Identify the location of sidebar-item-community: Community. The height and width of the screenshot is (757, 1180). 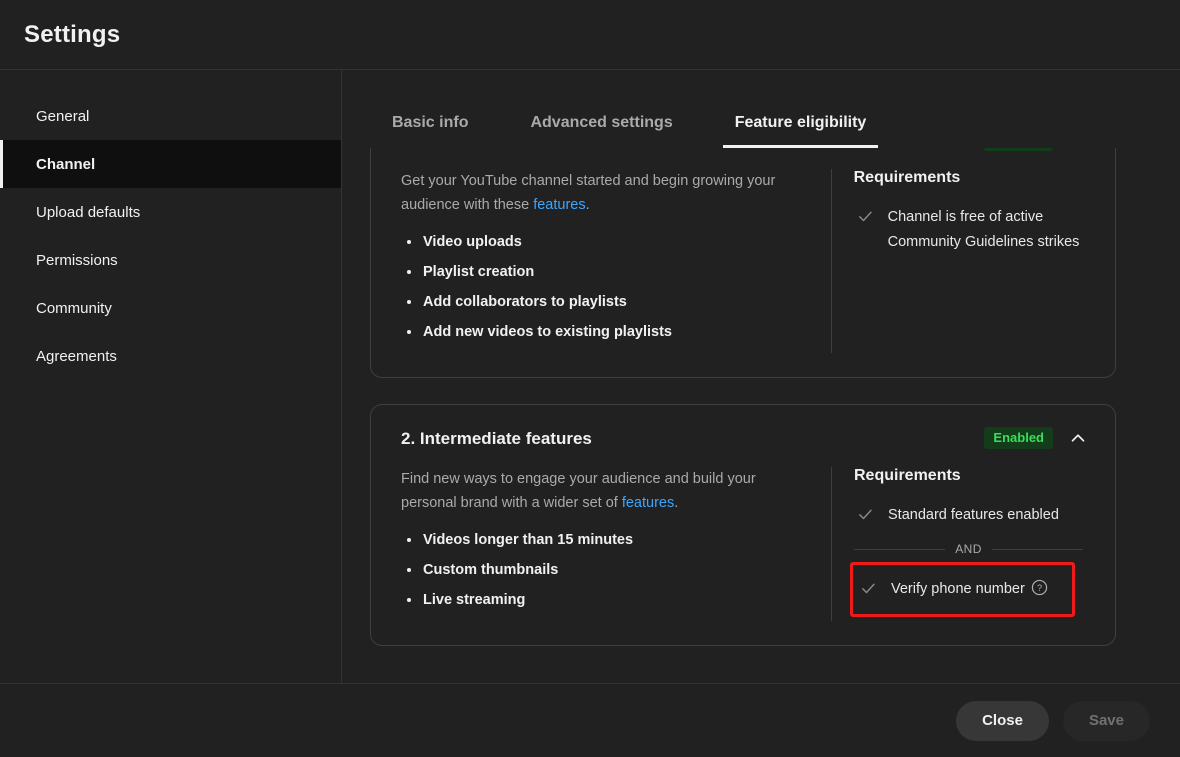
(170, 308).